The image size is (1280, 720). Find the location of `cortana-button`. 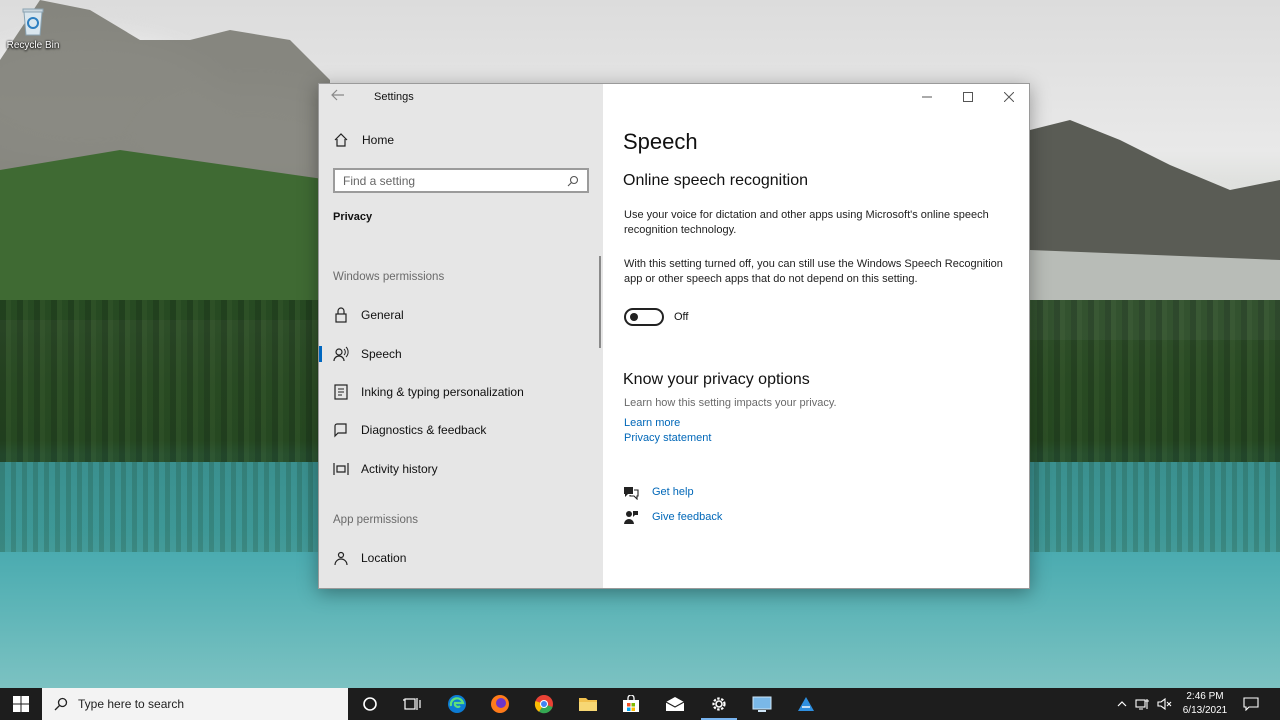

cortana-button is located at coordinates (370, 704).